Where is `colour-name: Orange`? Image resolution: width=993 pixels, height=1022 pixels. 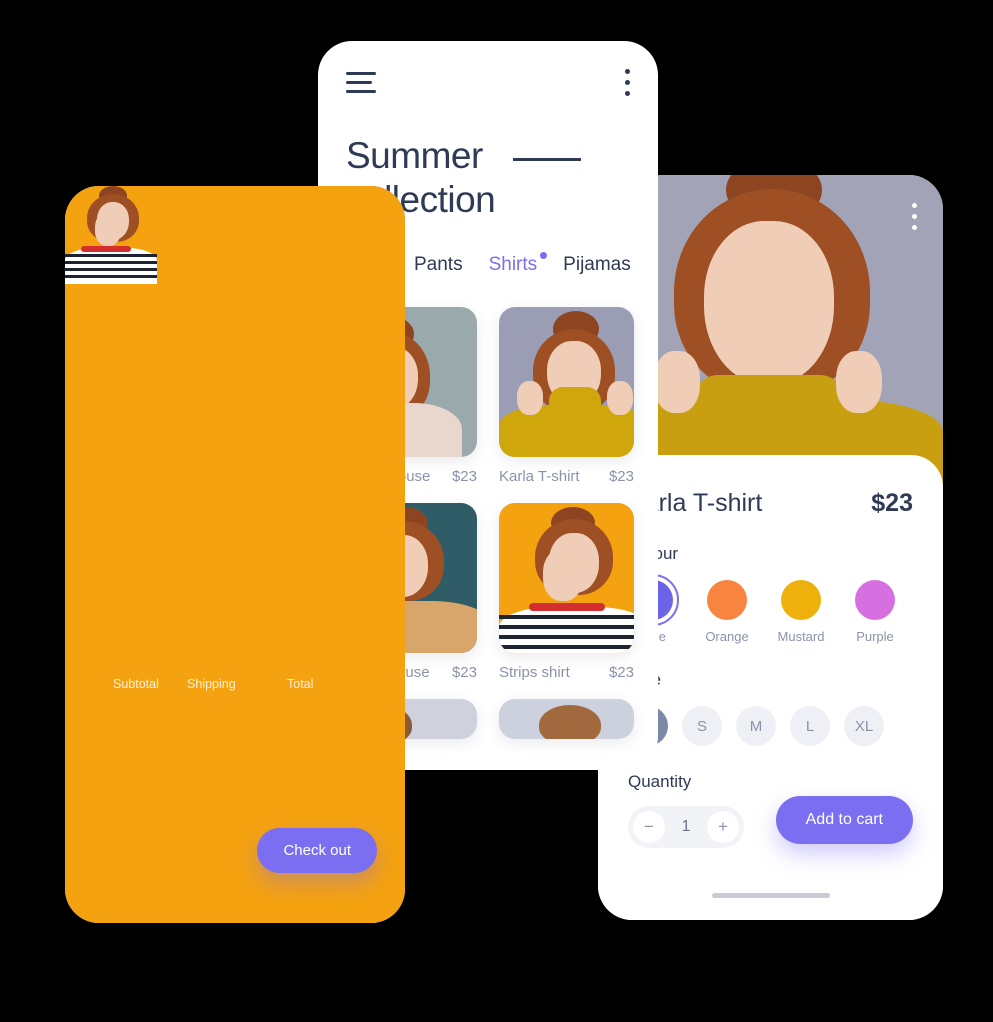
colour-name: Orange is located at coordinates (727, 636).